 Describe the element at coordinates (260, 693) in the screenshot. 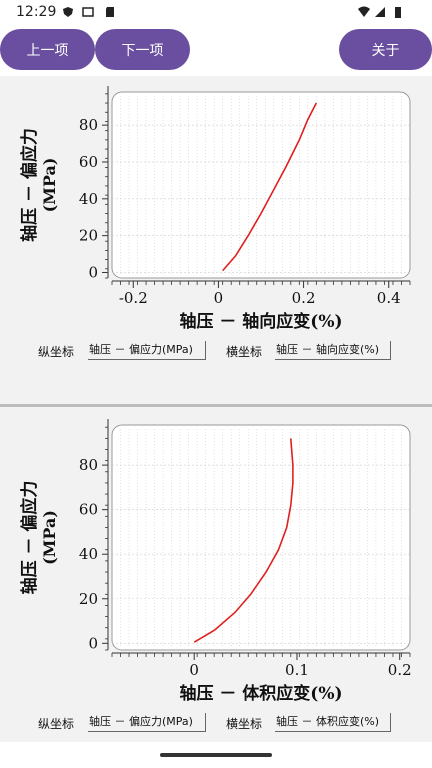

I see `x-axis-title: 轴压 － 体积应变(%)` at that location.